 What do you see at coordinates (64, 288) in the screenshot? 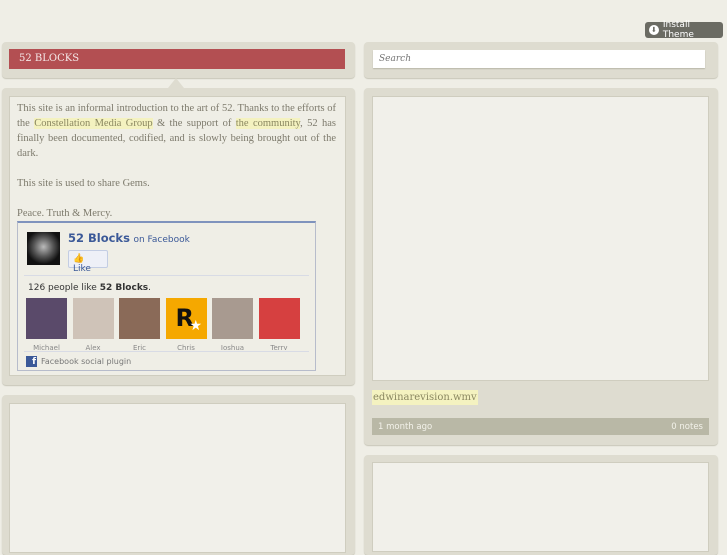
I see `count-text: 126 people like` at bounding box center [64, 288].